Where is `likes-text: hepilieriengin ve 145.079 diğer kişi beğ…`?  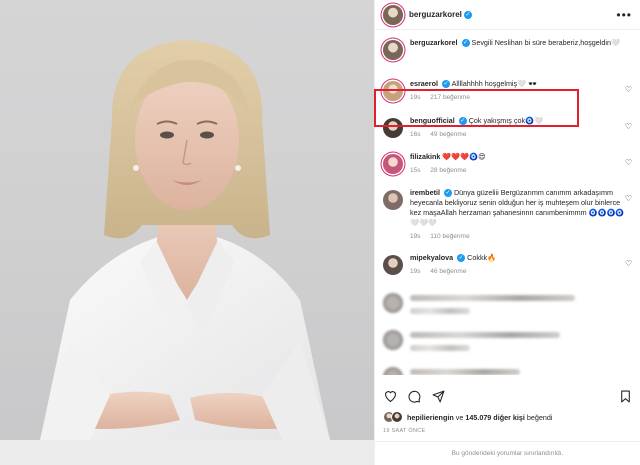
likes-text: hepilieriengin ve 145.079 diğer kişi beğ… is located at coordinates (479, 417).